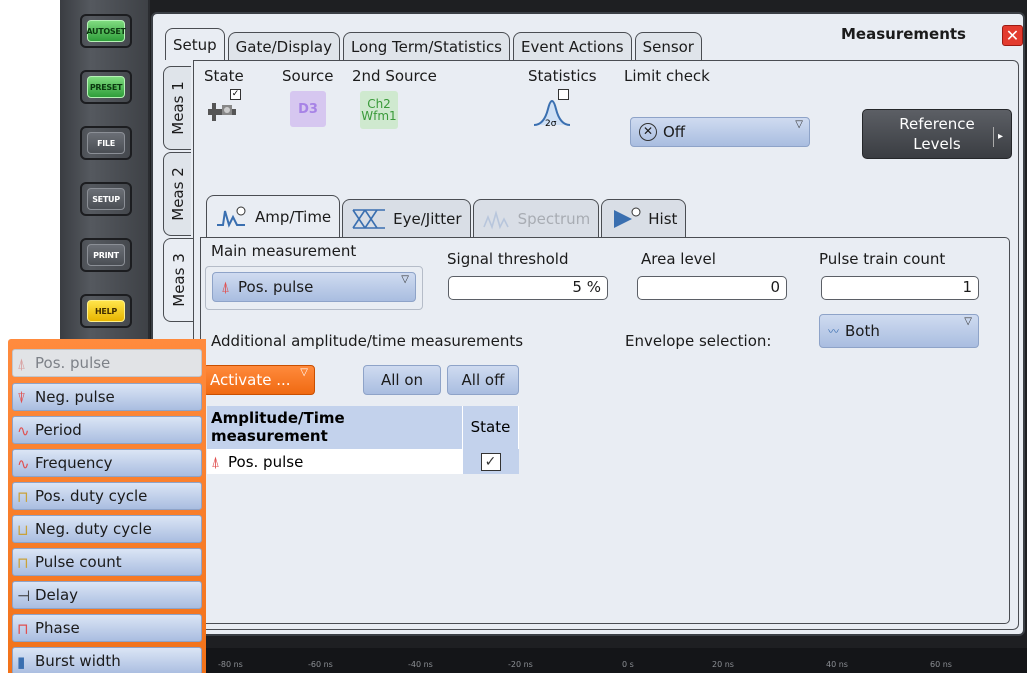  What do you see at coordinates (293, 216) in the screenshot?
I see `tab-amp-time-label: Amp/Time` at bounding box center [293, 216].